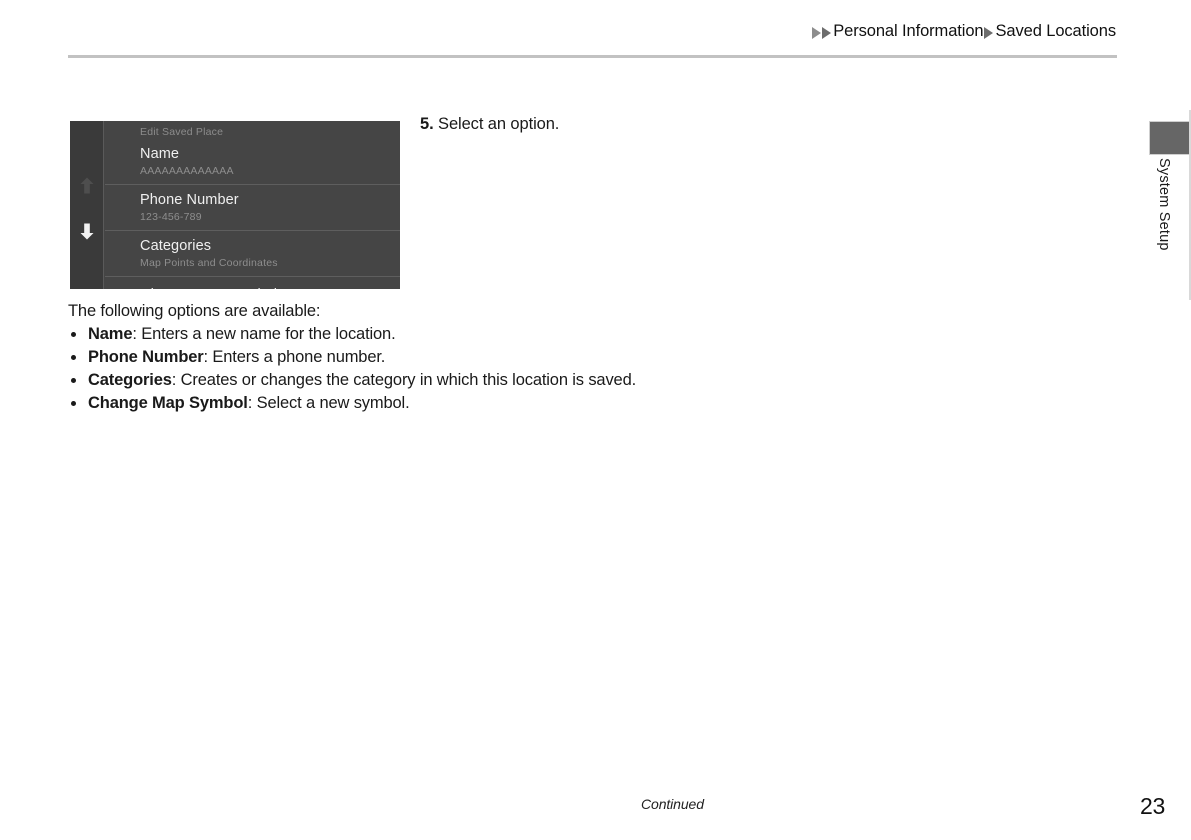  I want to click on list-item: Change Map Symbol: Select a new symbol., so click(498, 403).